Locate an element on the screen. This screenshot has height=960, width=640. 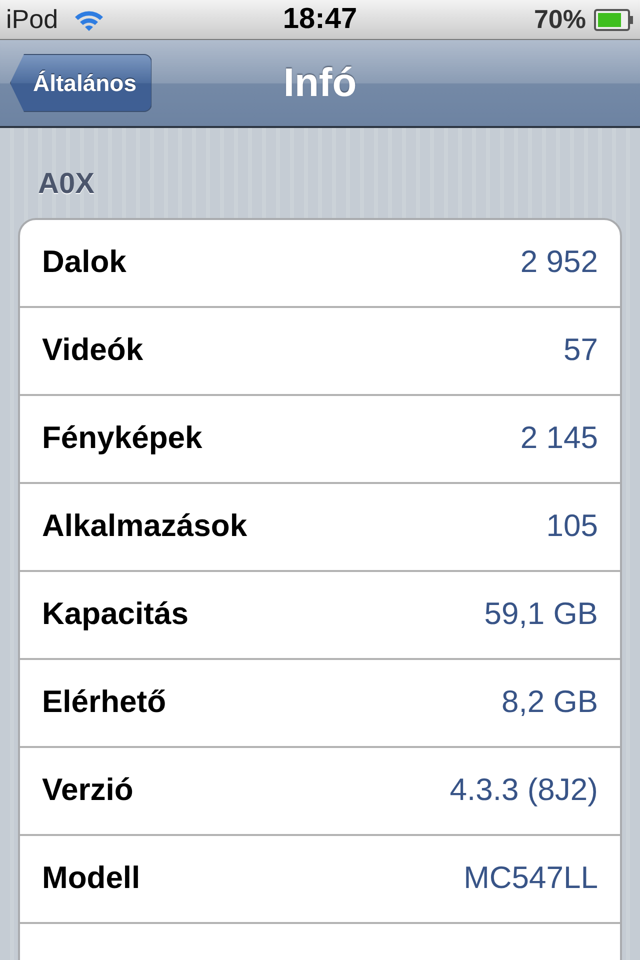
row-value: 57 is located at coordinates (581, 350).